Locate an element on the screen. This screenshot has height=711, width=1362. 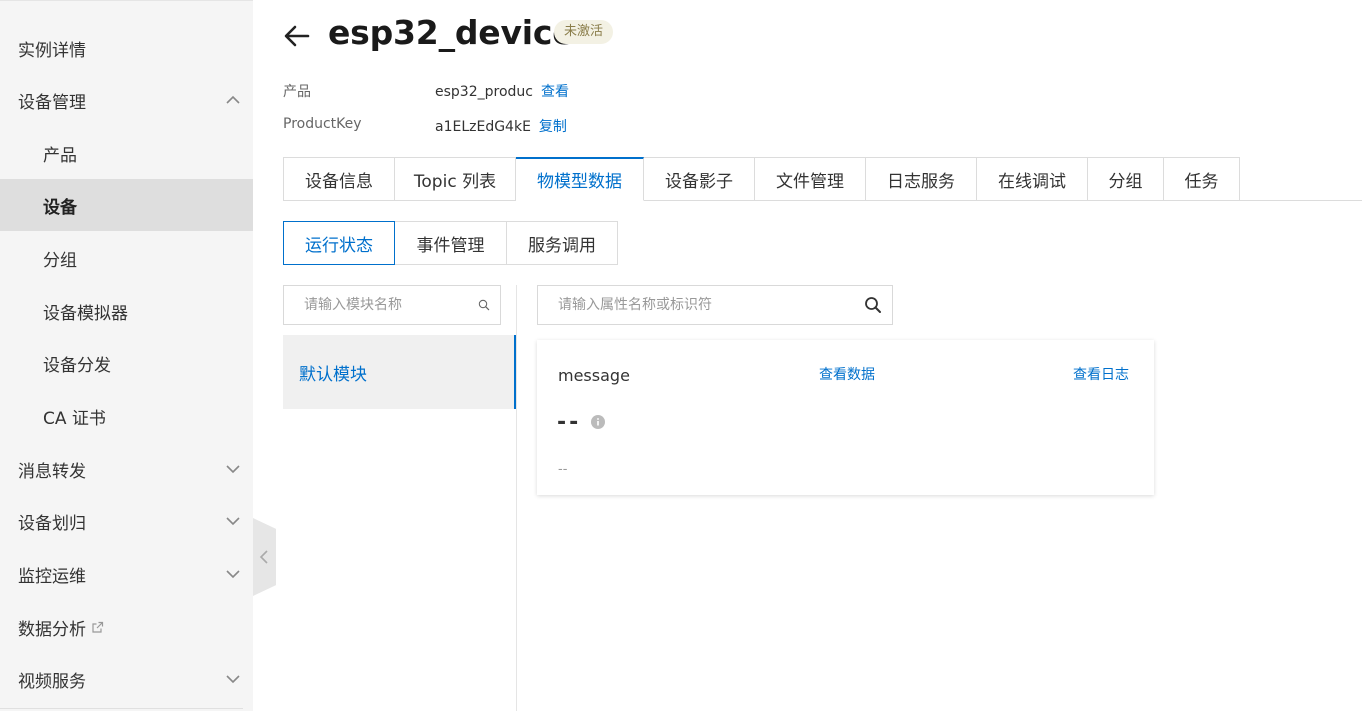
subtab-service-call: 服务调用 is located at coordinates (562, 243).